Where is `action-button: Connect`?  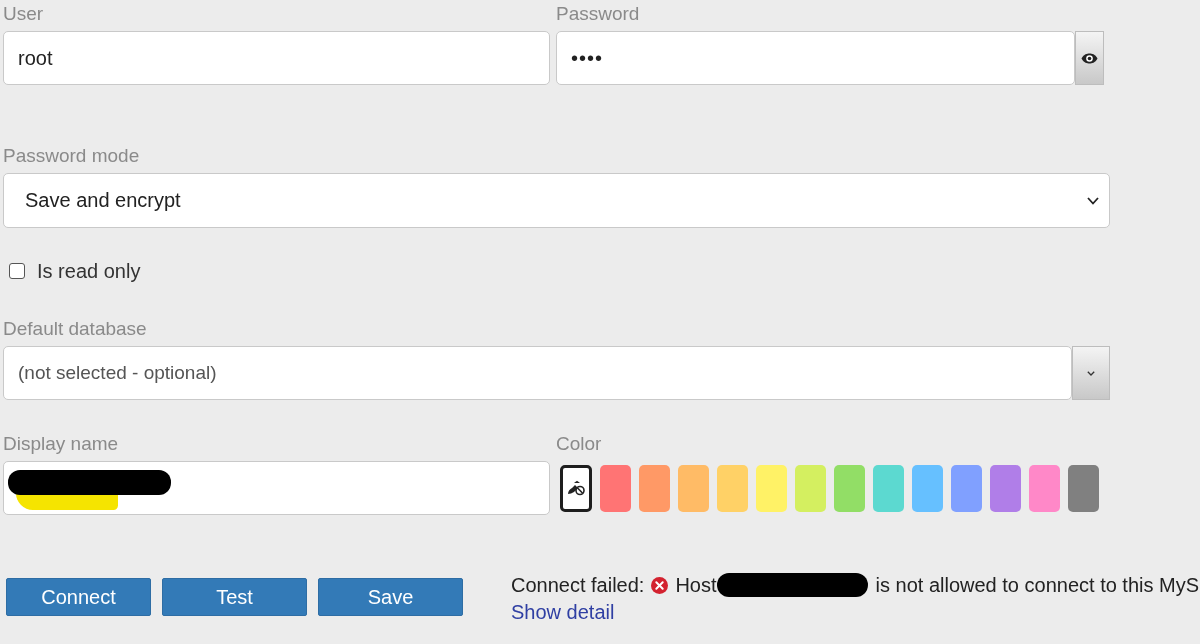 action-button: Connect is located at coordinates (78, 597).